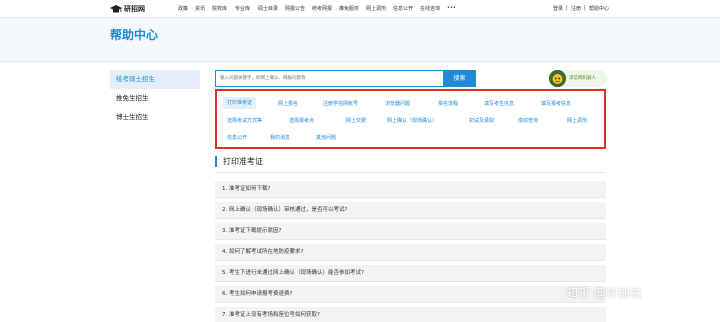 Image resolution: width=720 pixels, height=322 pixels. What do you see at coordinates (240, 103) in the screenshot?
I see `category-print-admission-ticket: 打印准考证` at bounding box center [240, 103].